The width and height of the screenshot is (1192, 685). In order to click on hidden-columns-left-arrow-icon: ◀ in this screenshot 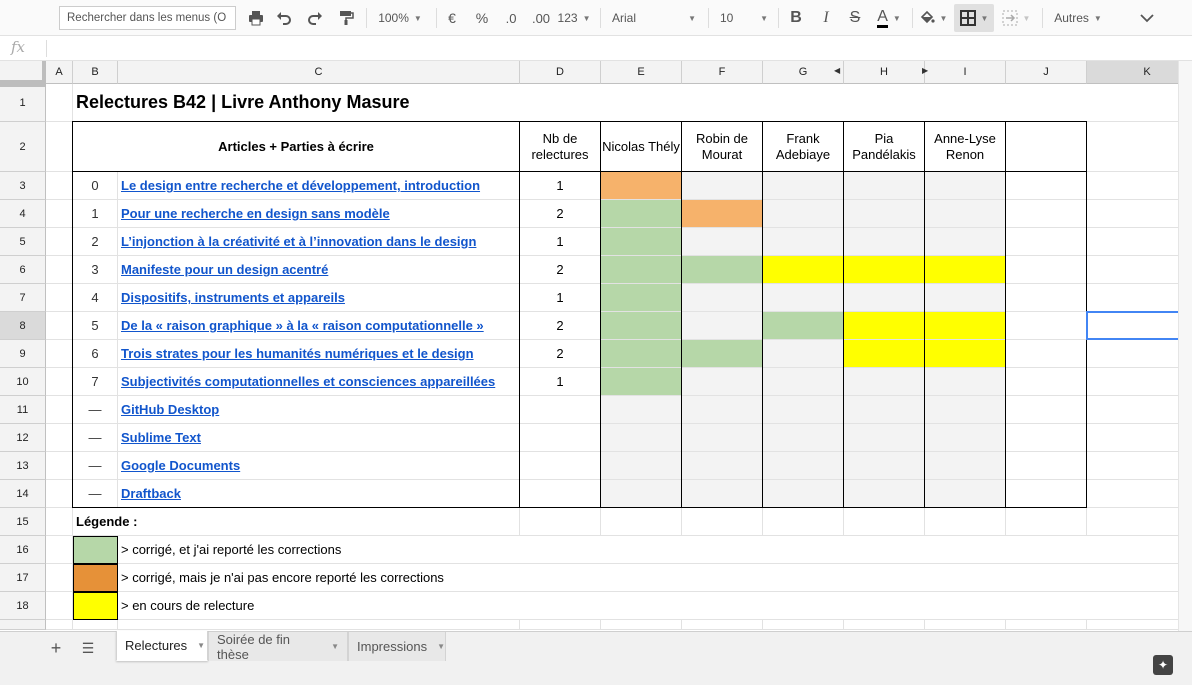, I will do `click(837, 70)`.